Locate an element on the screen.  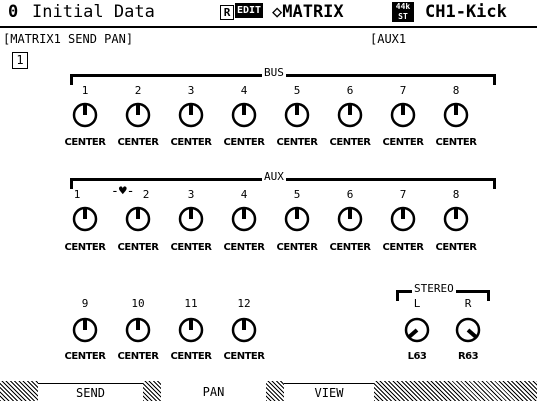
stereo-label: STEREO is located at coordinates (434, 288).